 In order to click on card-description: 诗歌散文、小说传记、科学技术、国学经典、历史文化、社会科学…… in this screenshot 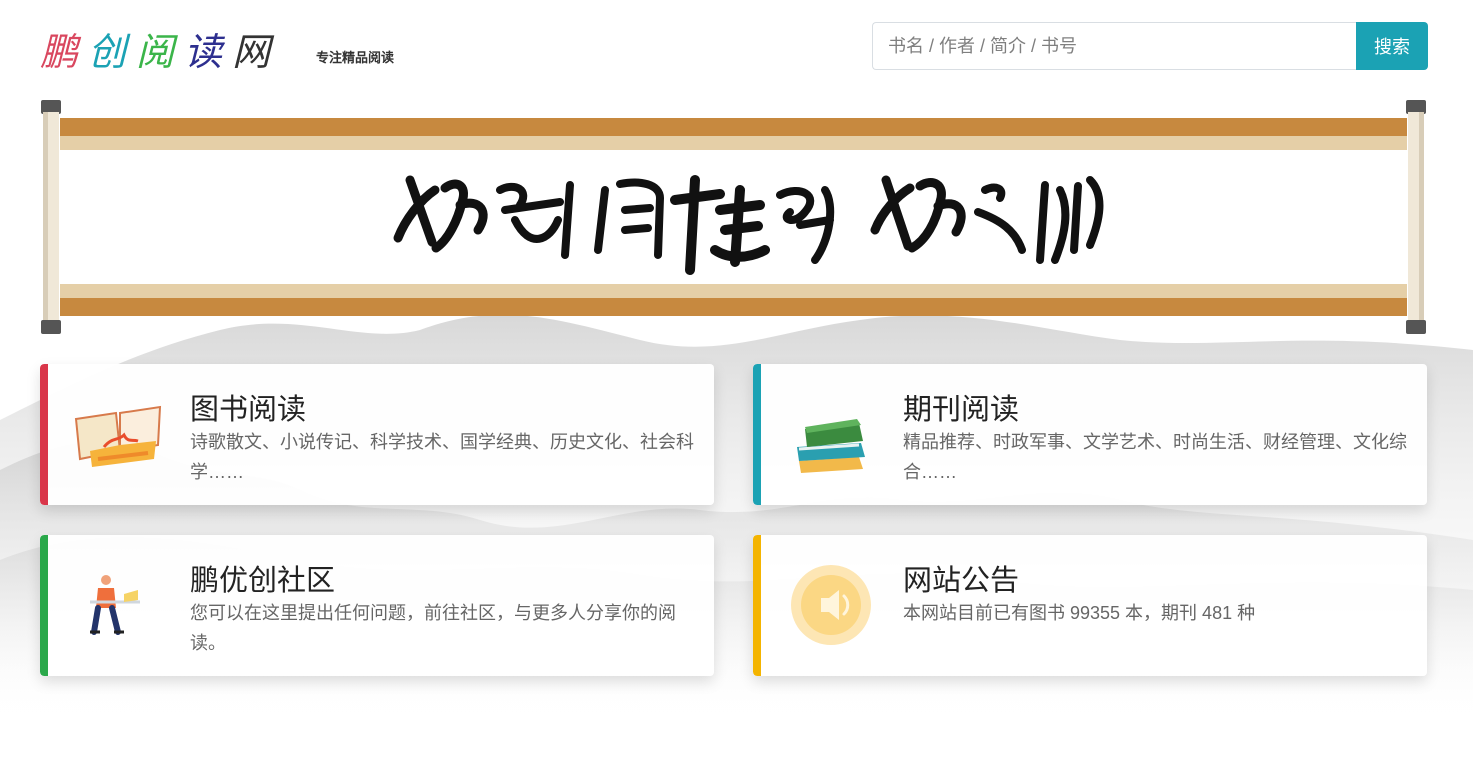, I will do `click(442, 457)`.